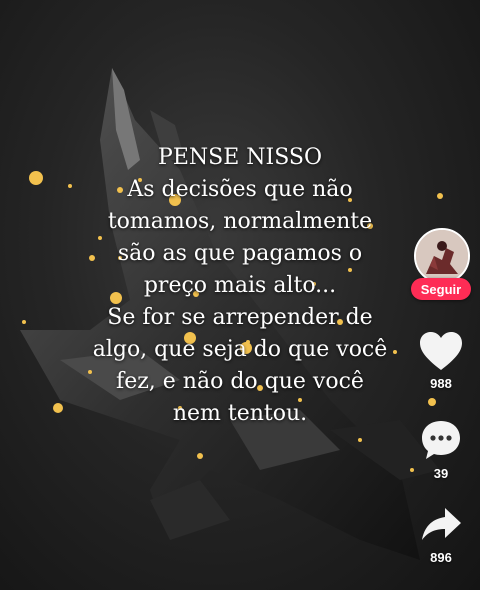 Image resolution: width=480 pixels, height=590 pixels. I want to click on quote-line: tomamos, normalmente, so click(240, 221).